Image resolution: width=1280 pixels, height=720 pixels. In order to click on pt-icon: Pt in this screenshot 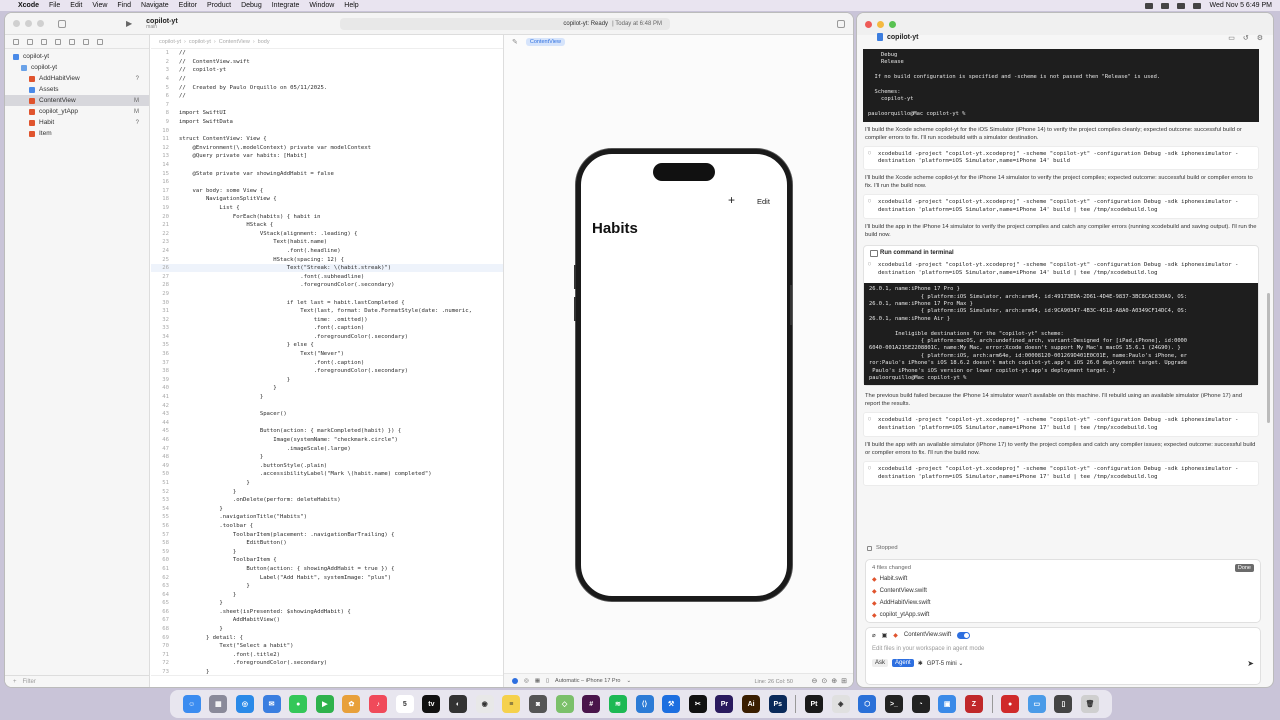, I will do `click(814, 704)`.